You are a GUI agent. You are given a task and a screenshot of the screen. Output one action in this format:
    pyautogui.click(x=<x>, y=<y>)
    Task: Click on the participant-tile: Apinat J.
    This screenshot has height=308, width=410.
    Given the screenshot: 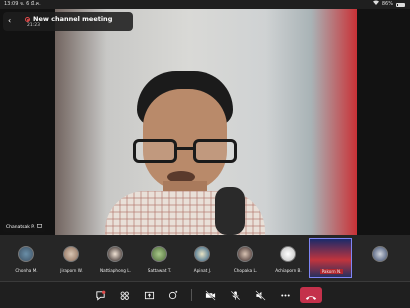 What is the action you would take?
    pyautogui.click(x=202, y=258)
    